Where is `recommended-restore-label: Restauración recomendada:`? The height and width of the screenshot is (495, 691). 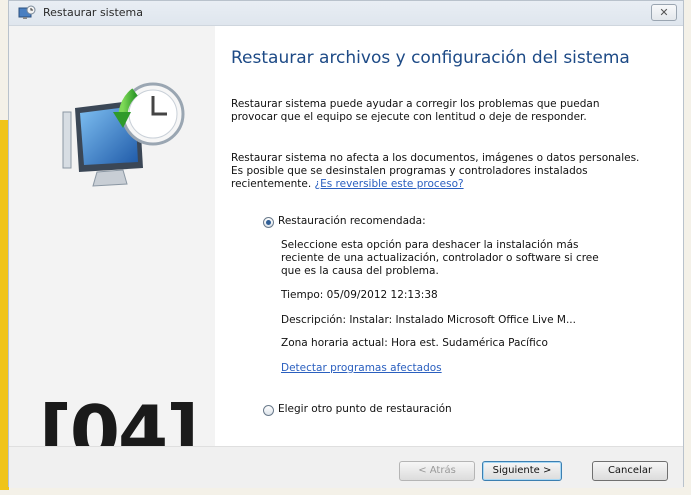 recommended-restore-label: Restauración recomendada: is located at coordinates (352, 221).